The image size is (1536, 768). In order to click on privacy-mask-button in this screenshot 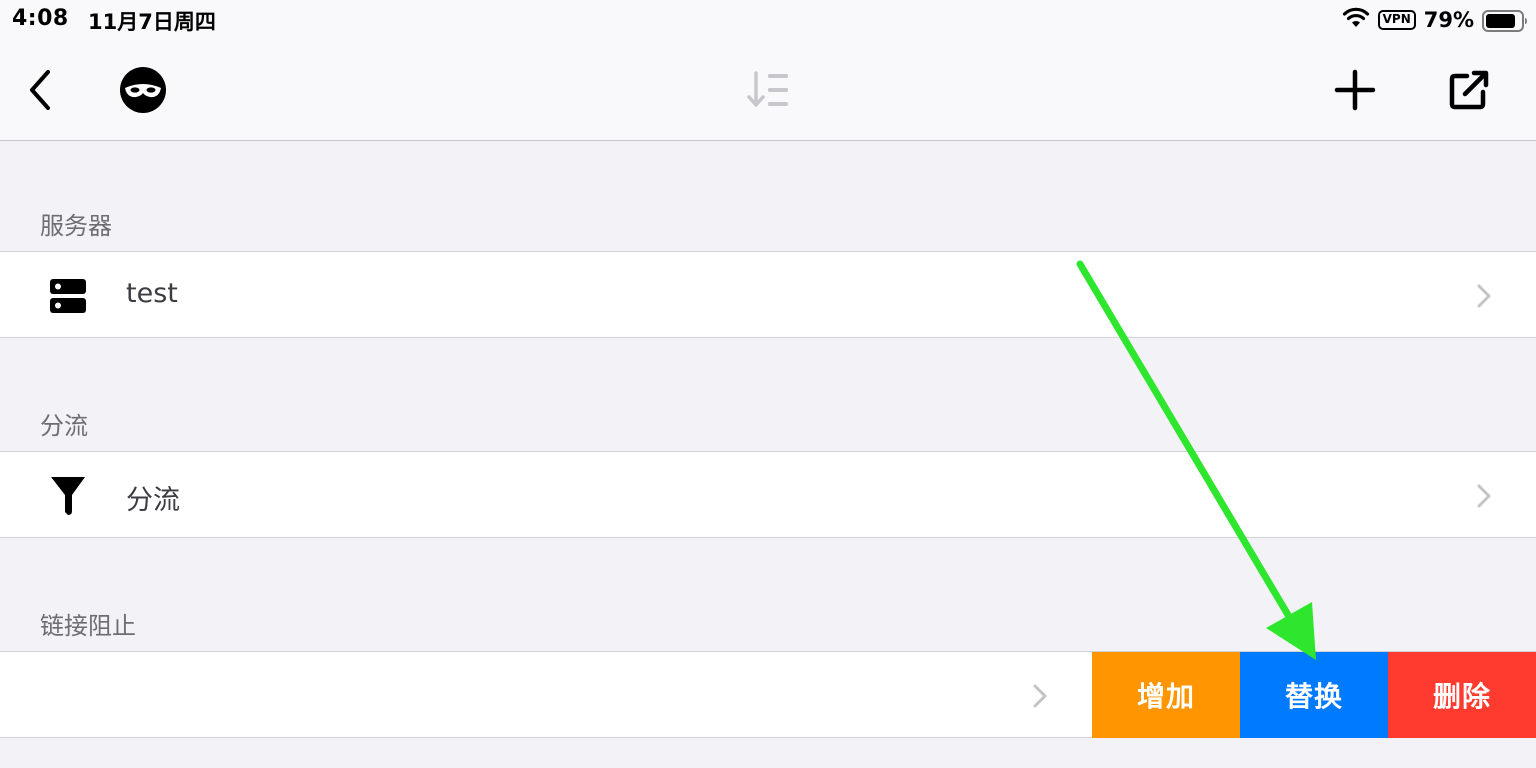, I will do `click(143, 90)`.